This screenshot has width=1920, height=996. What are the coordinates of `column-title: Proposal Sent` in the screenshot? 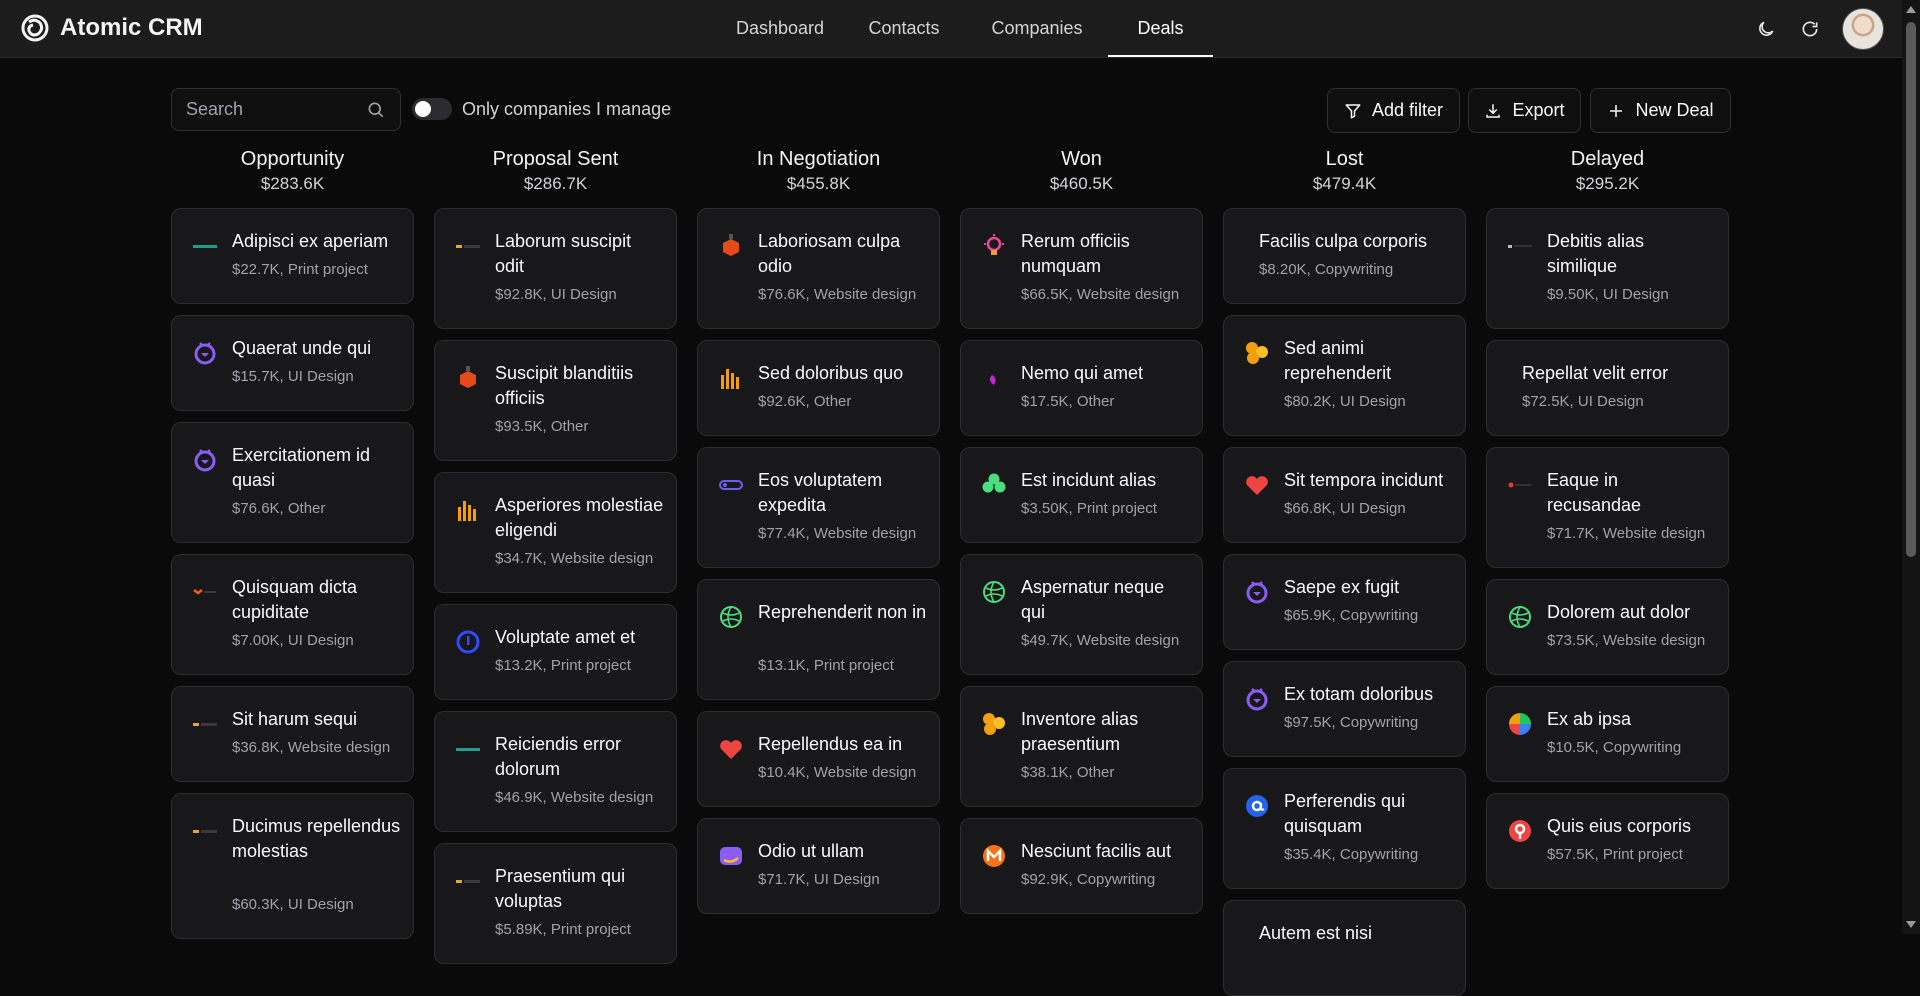 It's located at (555, 159).